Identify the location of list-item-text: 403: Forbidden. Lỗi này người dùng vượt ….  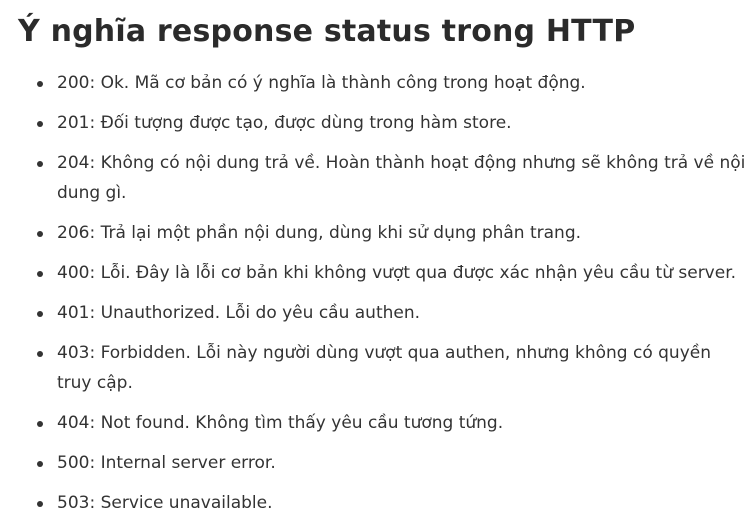
(384, 368).